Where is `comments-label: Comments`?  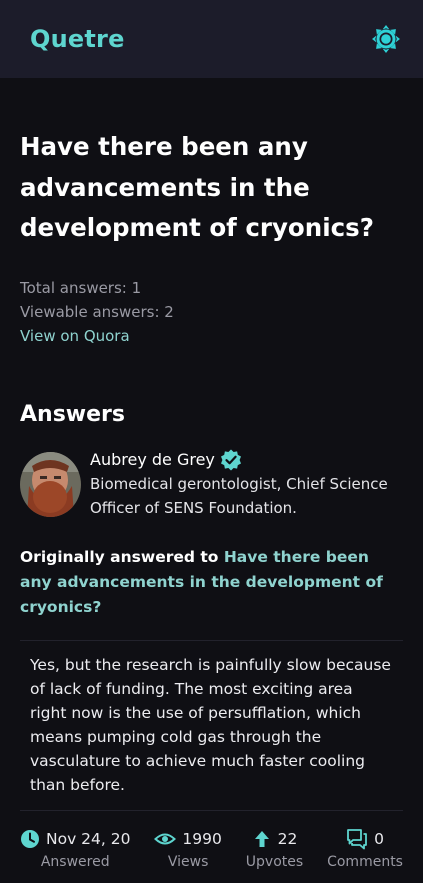 comments-label: Comments is located at coordinates (365, 861).